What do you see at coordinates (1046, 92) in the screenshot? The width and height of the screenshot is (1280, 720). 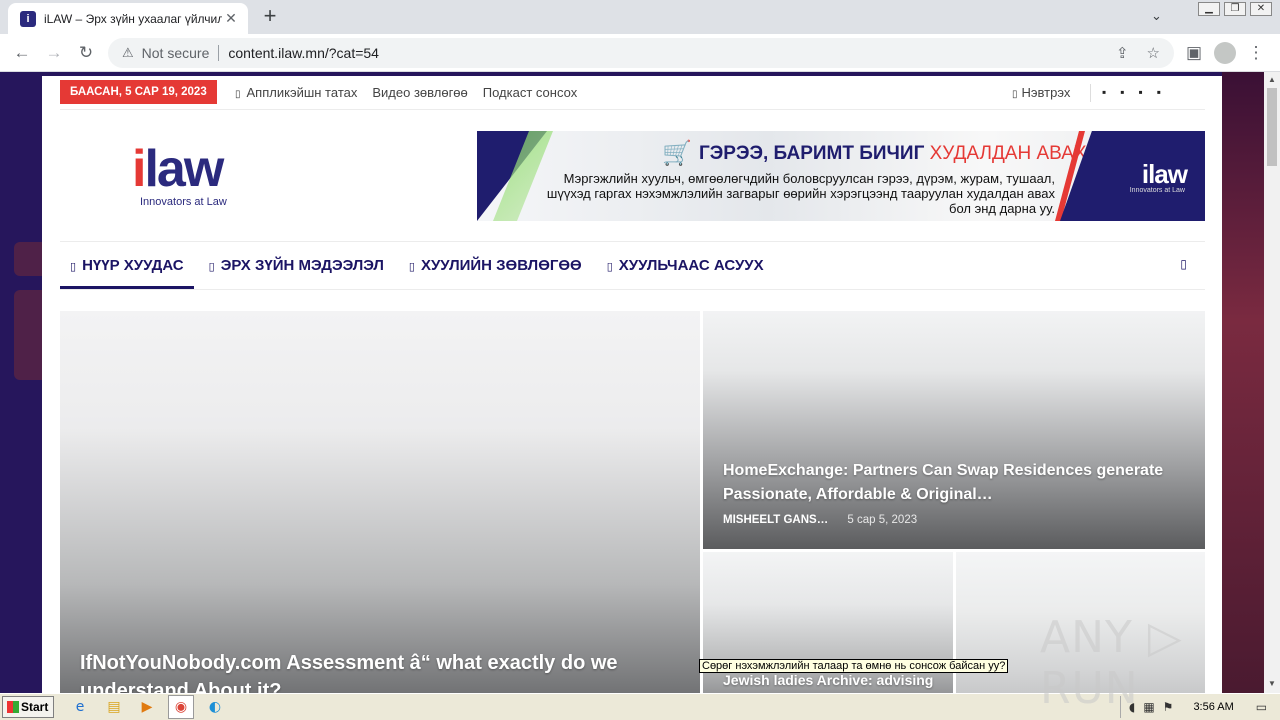 I see `login-label: Нэвтрэх` at bounding box center [1046, 92].